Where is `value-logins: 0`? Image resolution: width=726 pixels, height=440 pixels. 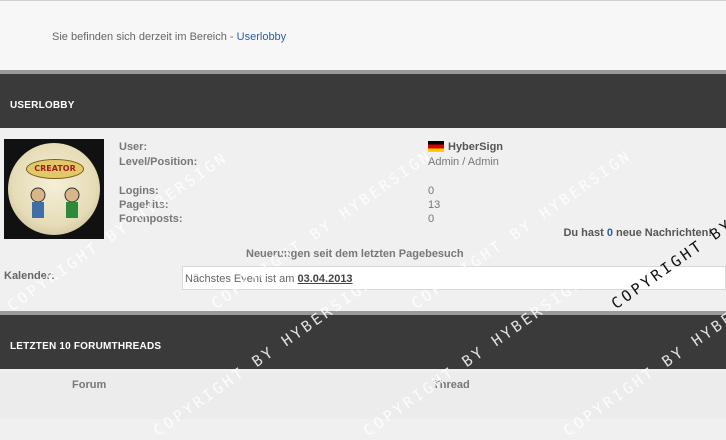 value-logins: 0 is located at coordinates (431, 191).